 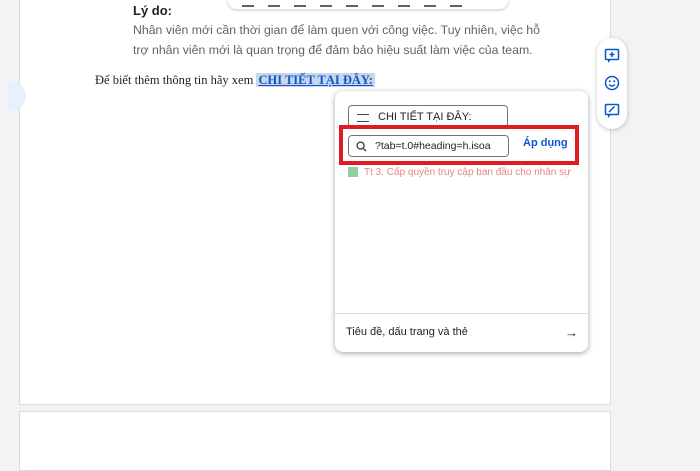 What do you see at coordinates (378, 3) in the screenshot?
I see `decrease-indent-icon` at bounding box center [378, 3].